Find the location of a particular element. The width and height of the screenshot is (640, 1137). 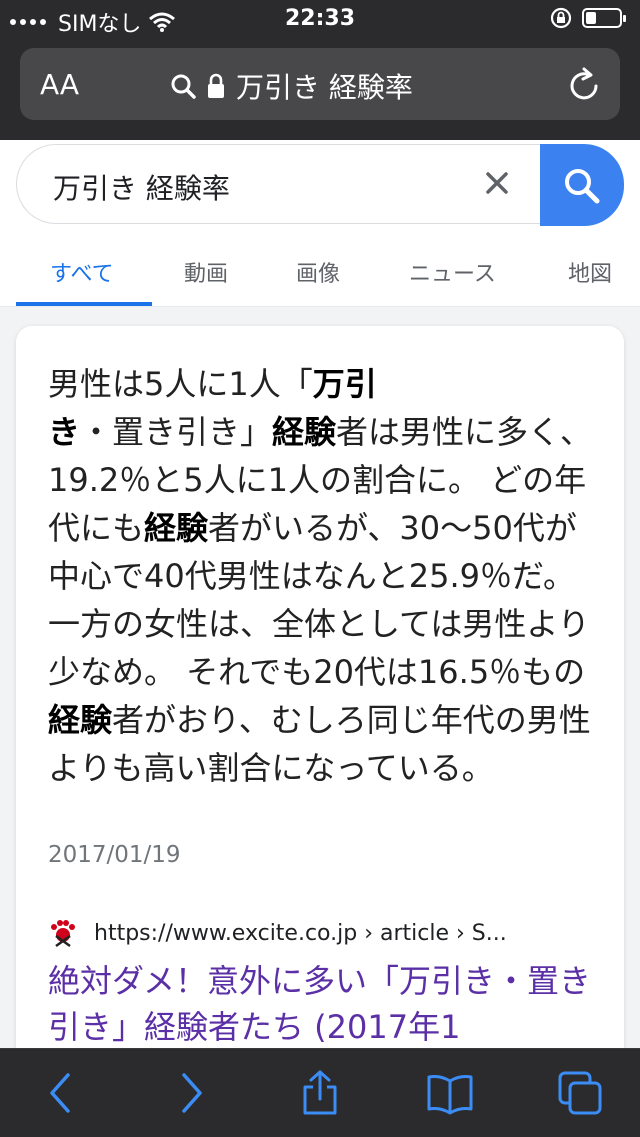

address-bar: AA 万引き 経験率 is located at coordinates (320, 84).